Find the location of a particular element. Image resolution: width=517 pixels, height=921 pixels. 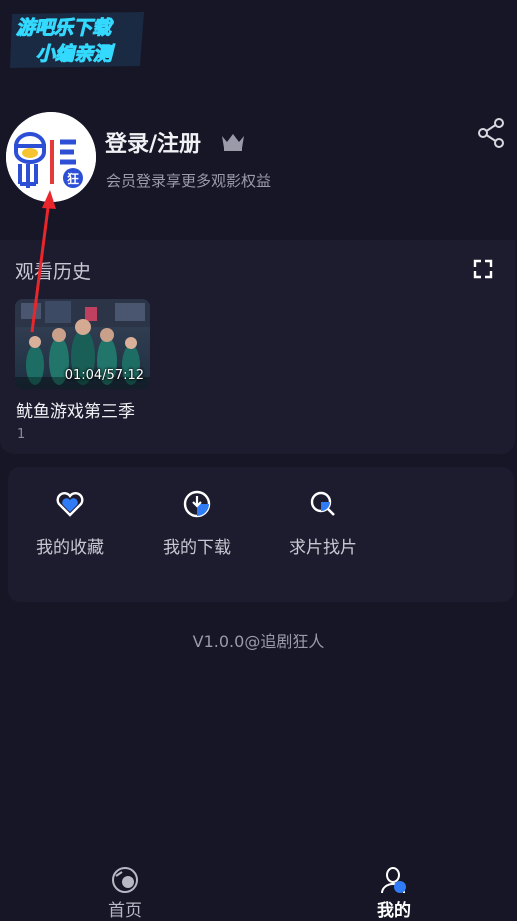

watermark-logo: 游吧乐下载 小编亲测 is located at coordinates (77, 40).